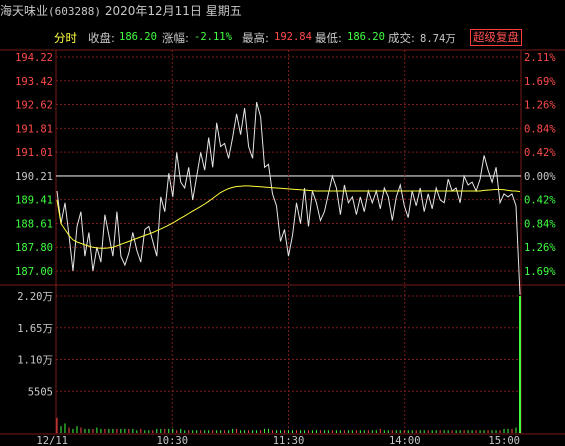 Image resolution: width=565 pixels, height=446 pixels. I want to click on price-tick-label: 188.61, so click(34, 224).